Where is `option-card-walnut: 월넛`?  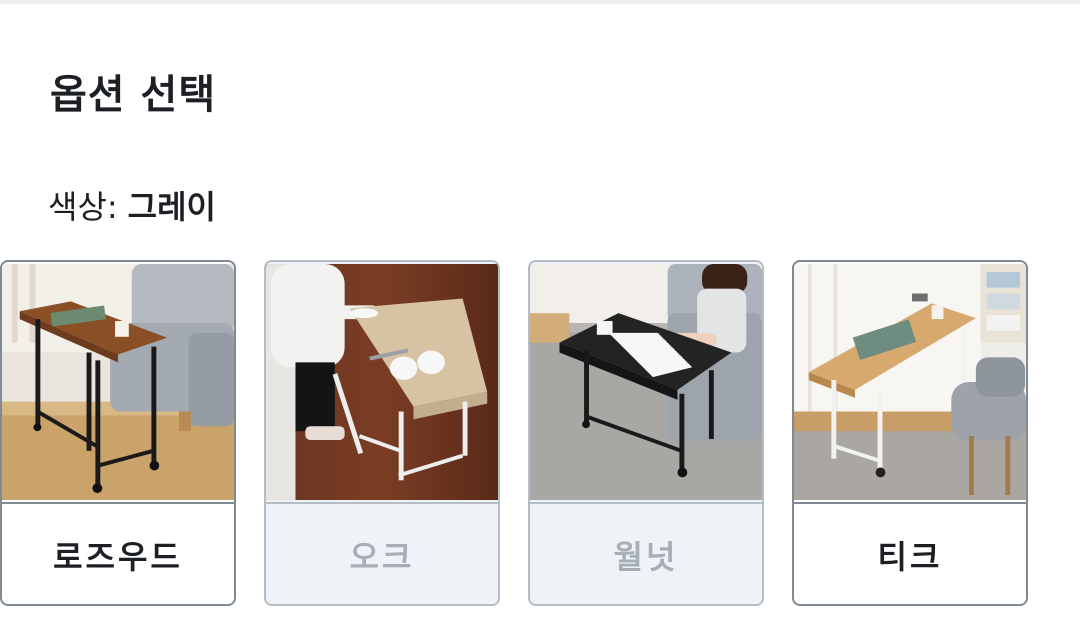 option-card-walnut: 월넛 is located at coordinates (646, 433).